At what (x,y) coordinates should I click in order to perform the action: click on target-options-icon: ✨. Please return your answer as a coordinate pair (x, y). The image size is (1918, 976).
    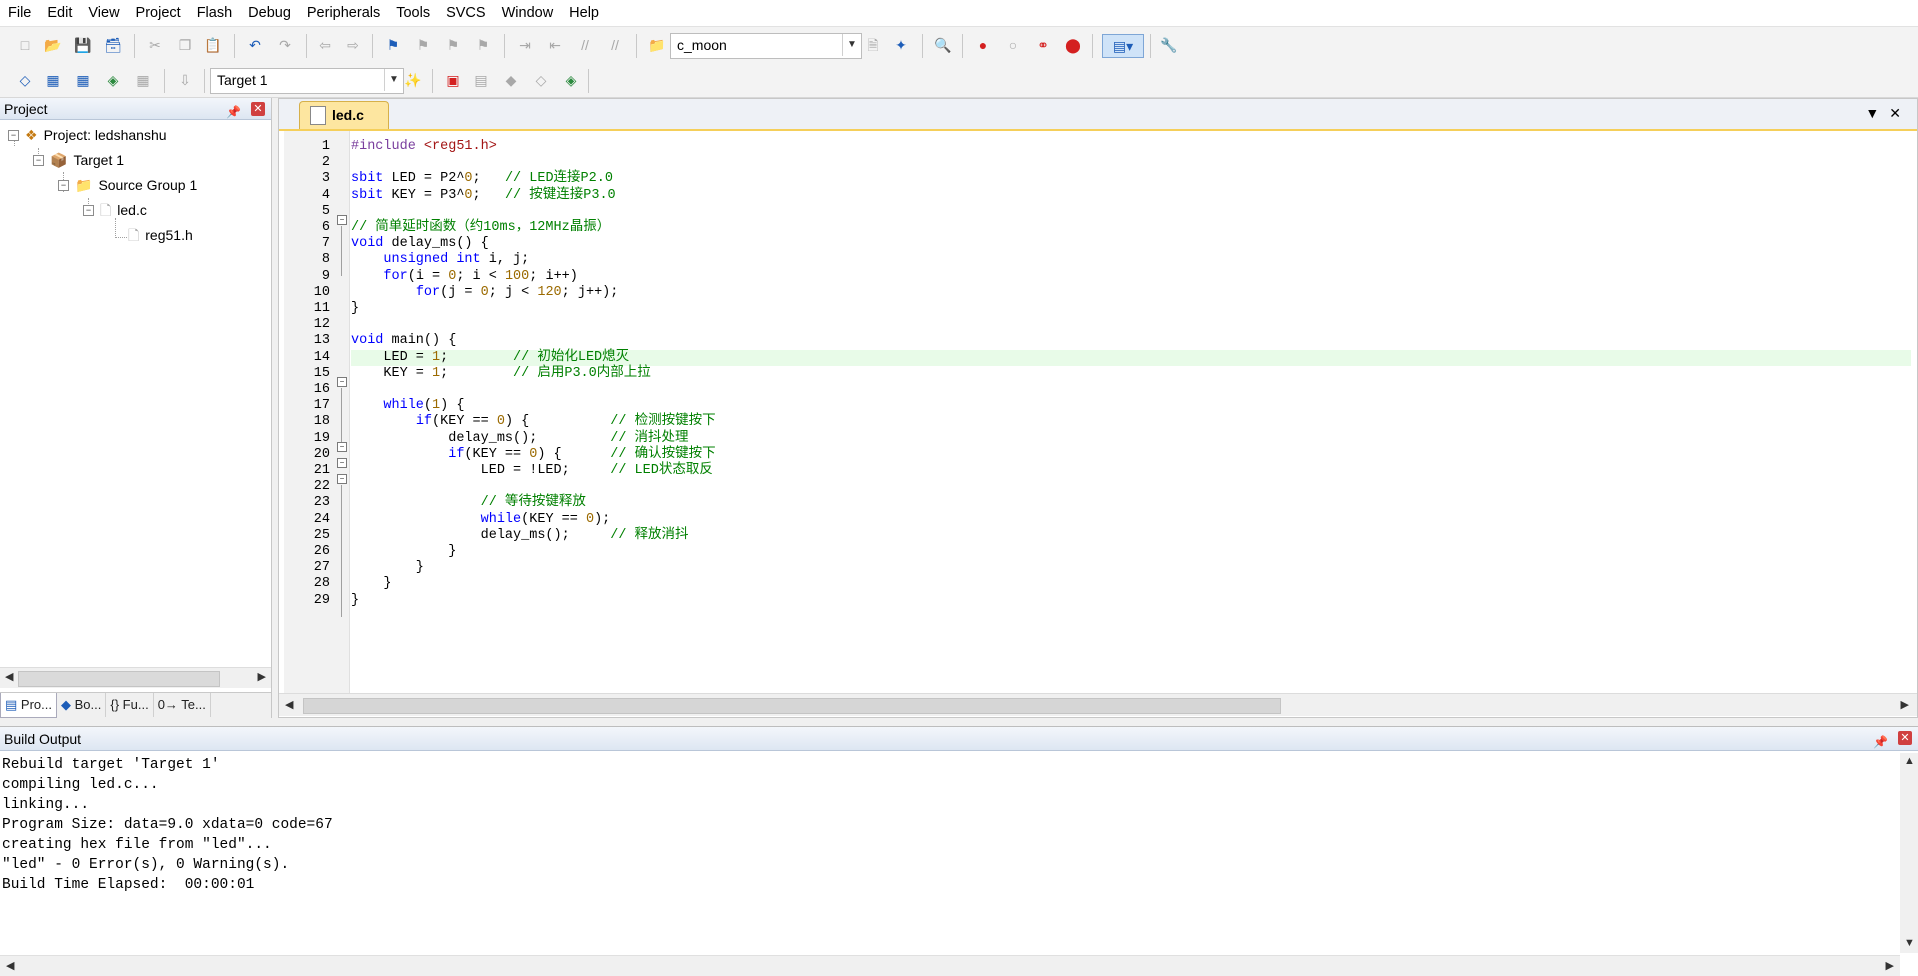
    Looking at the image, I should click on (413, 80).